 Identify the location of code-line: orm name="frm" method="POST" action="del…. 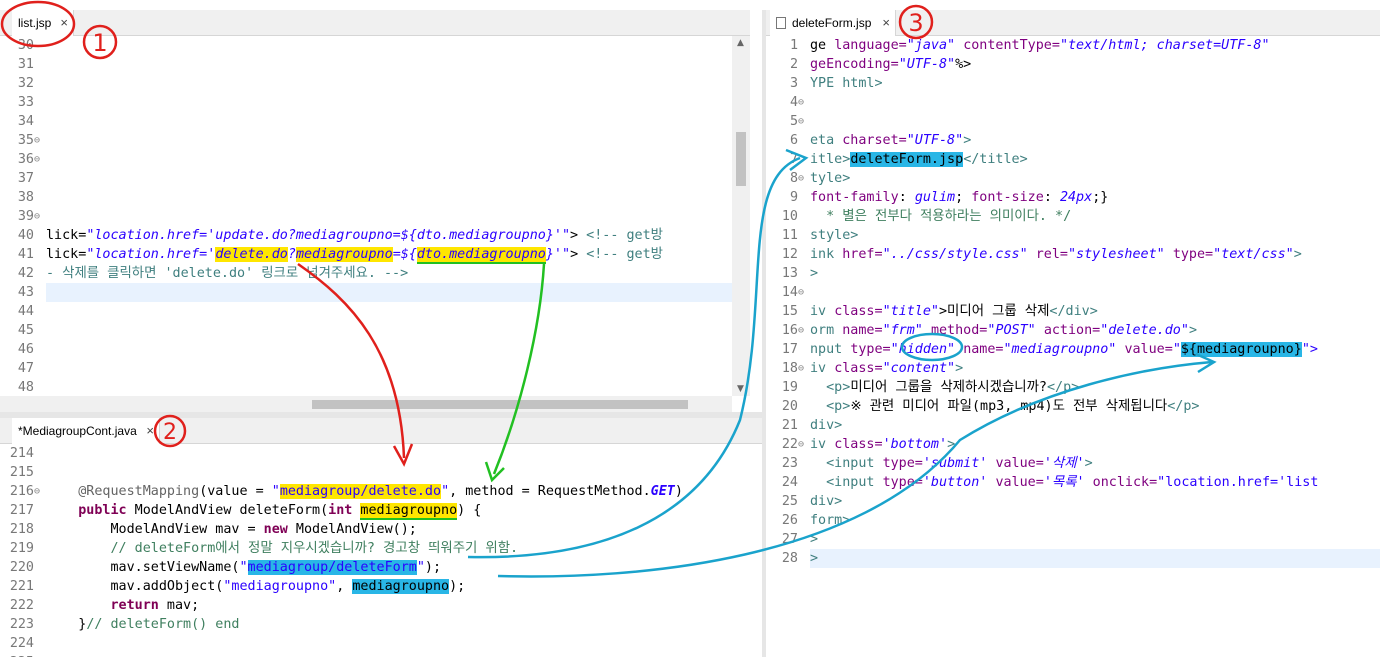
(1003, 330).